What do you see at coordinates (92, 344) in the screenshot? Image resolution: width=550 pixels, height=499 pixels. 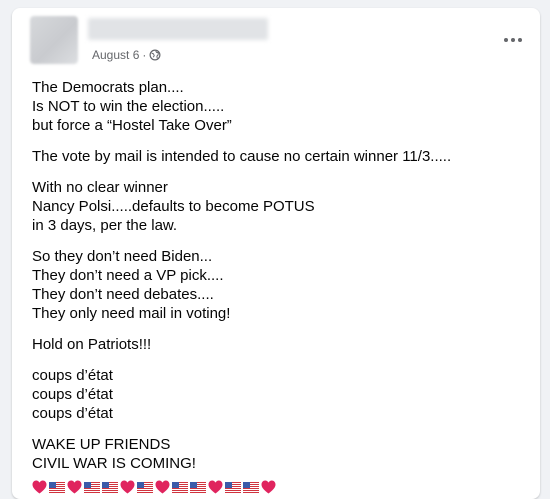 I see `post-text-line: Hold on Patriots!!!` at bounding box center [92, 344].